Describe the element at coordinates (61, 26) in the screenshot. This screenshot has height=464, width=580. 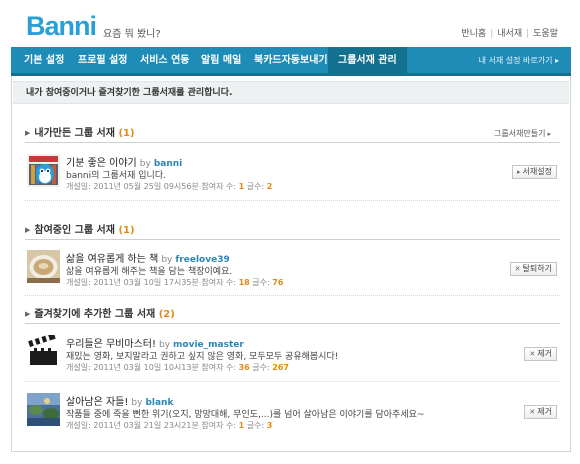
I see `banni-logo: Banni` at that location.